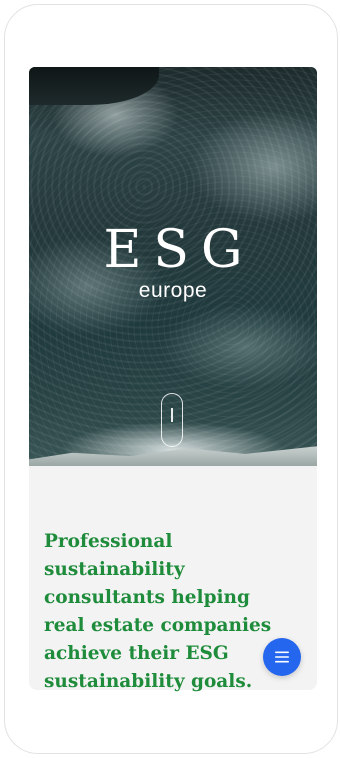 Image resolution: width=340 pixels, height=758 pixels. What do you see at coordinates (173, 456) in the screenshot?
I see `hero-shoreline` at bounding box center [173, 456].